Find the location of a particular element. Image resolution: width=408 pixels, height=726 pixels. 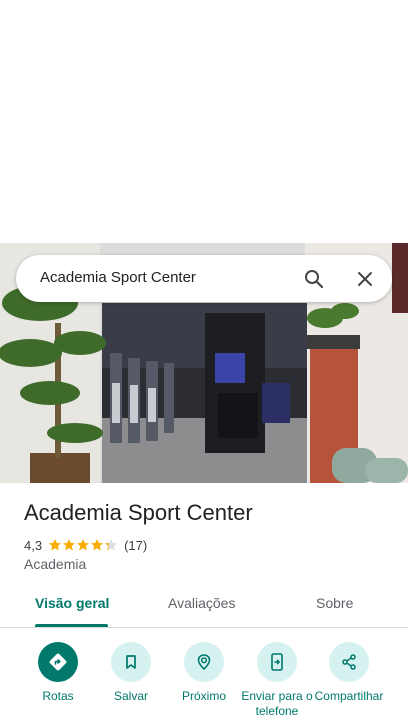

nearby-button: Próximo is located at coordinates (204, 673).